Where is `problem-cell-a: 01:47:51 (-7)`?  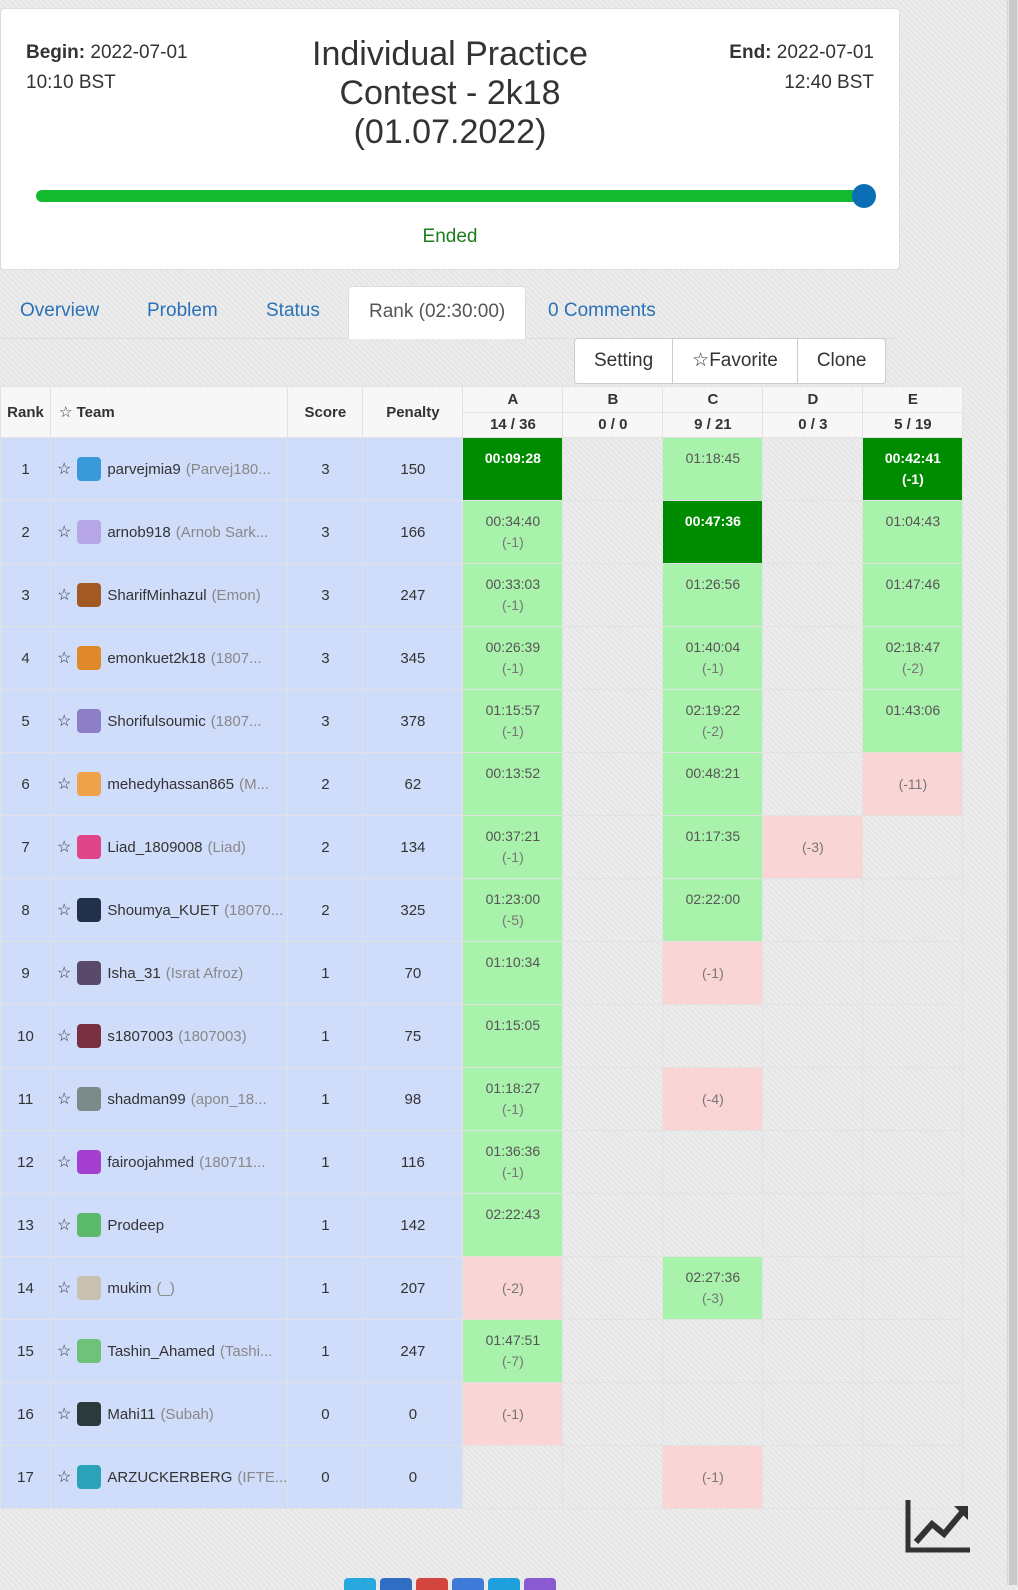 problem-cell-a: 01:47:51 (-7) is located at coordinates (513, 1351).